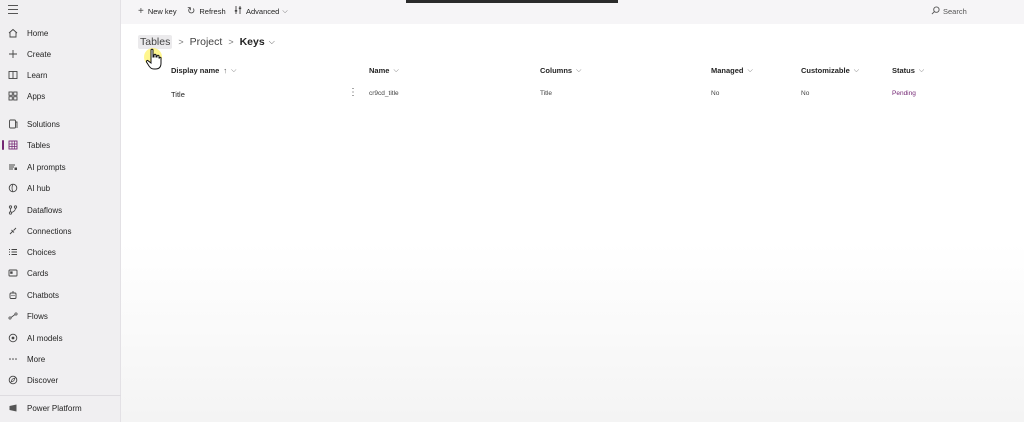  I want to click on sidebar-item-flows: Flows, so click(60, 316).